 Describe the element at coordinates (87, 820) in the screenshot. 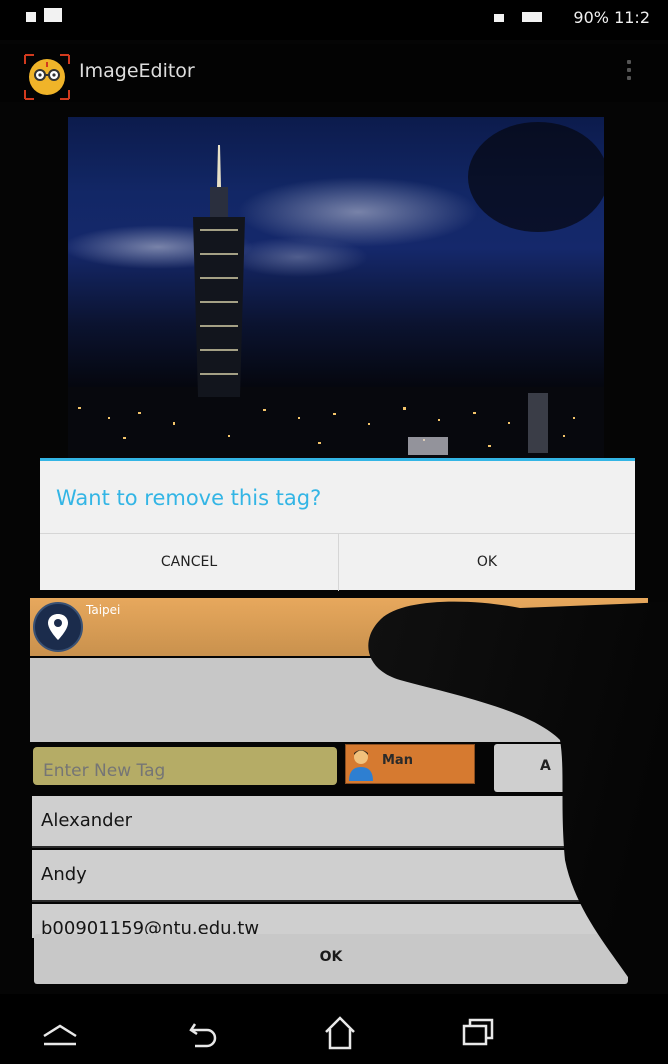

I see `tag-list-item-label: Alexander` at that location.